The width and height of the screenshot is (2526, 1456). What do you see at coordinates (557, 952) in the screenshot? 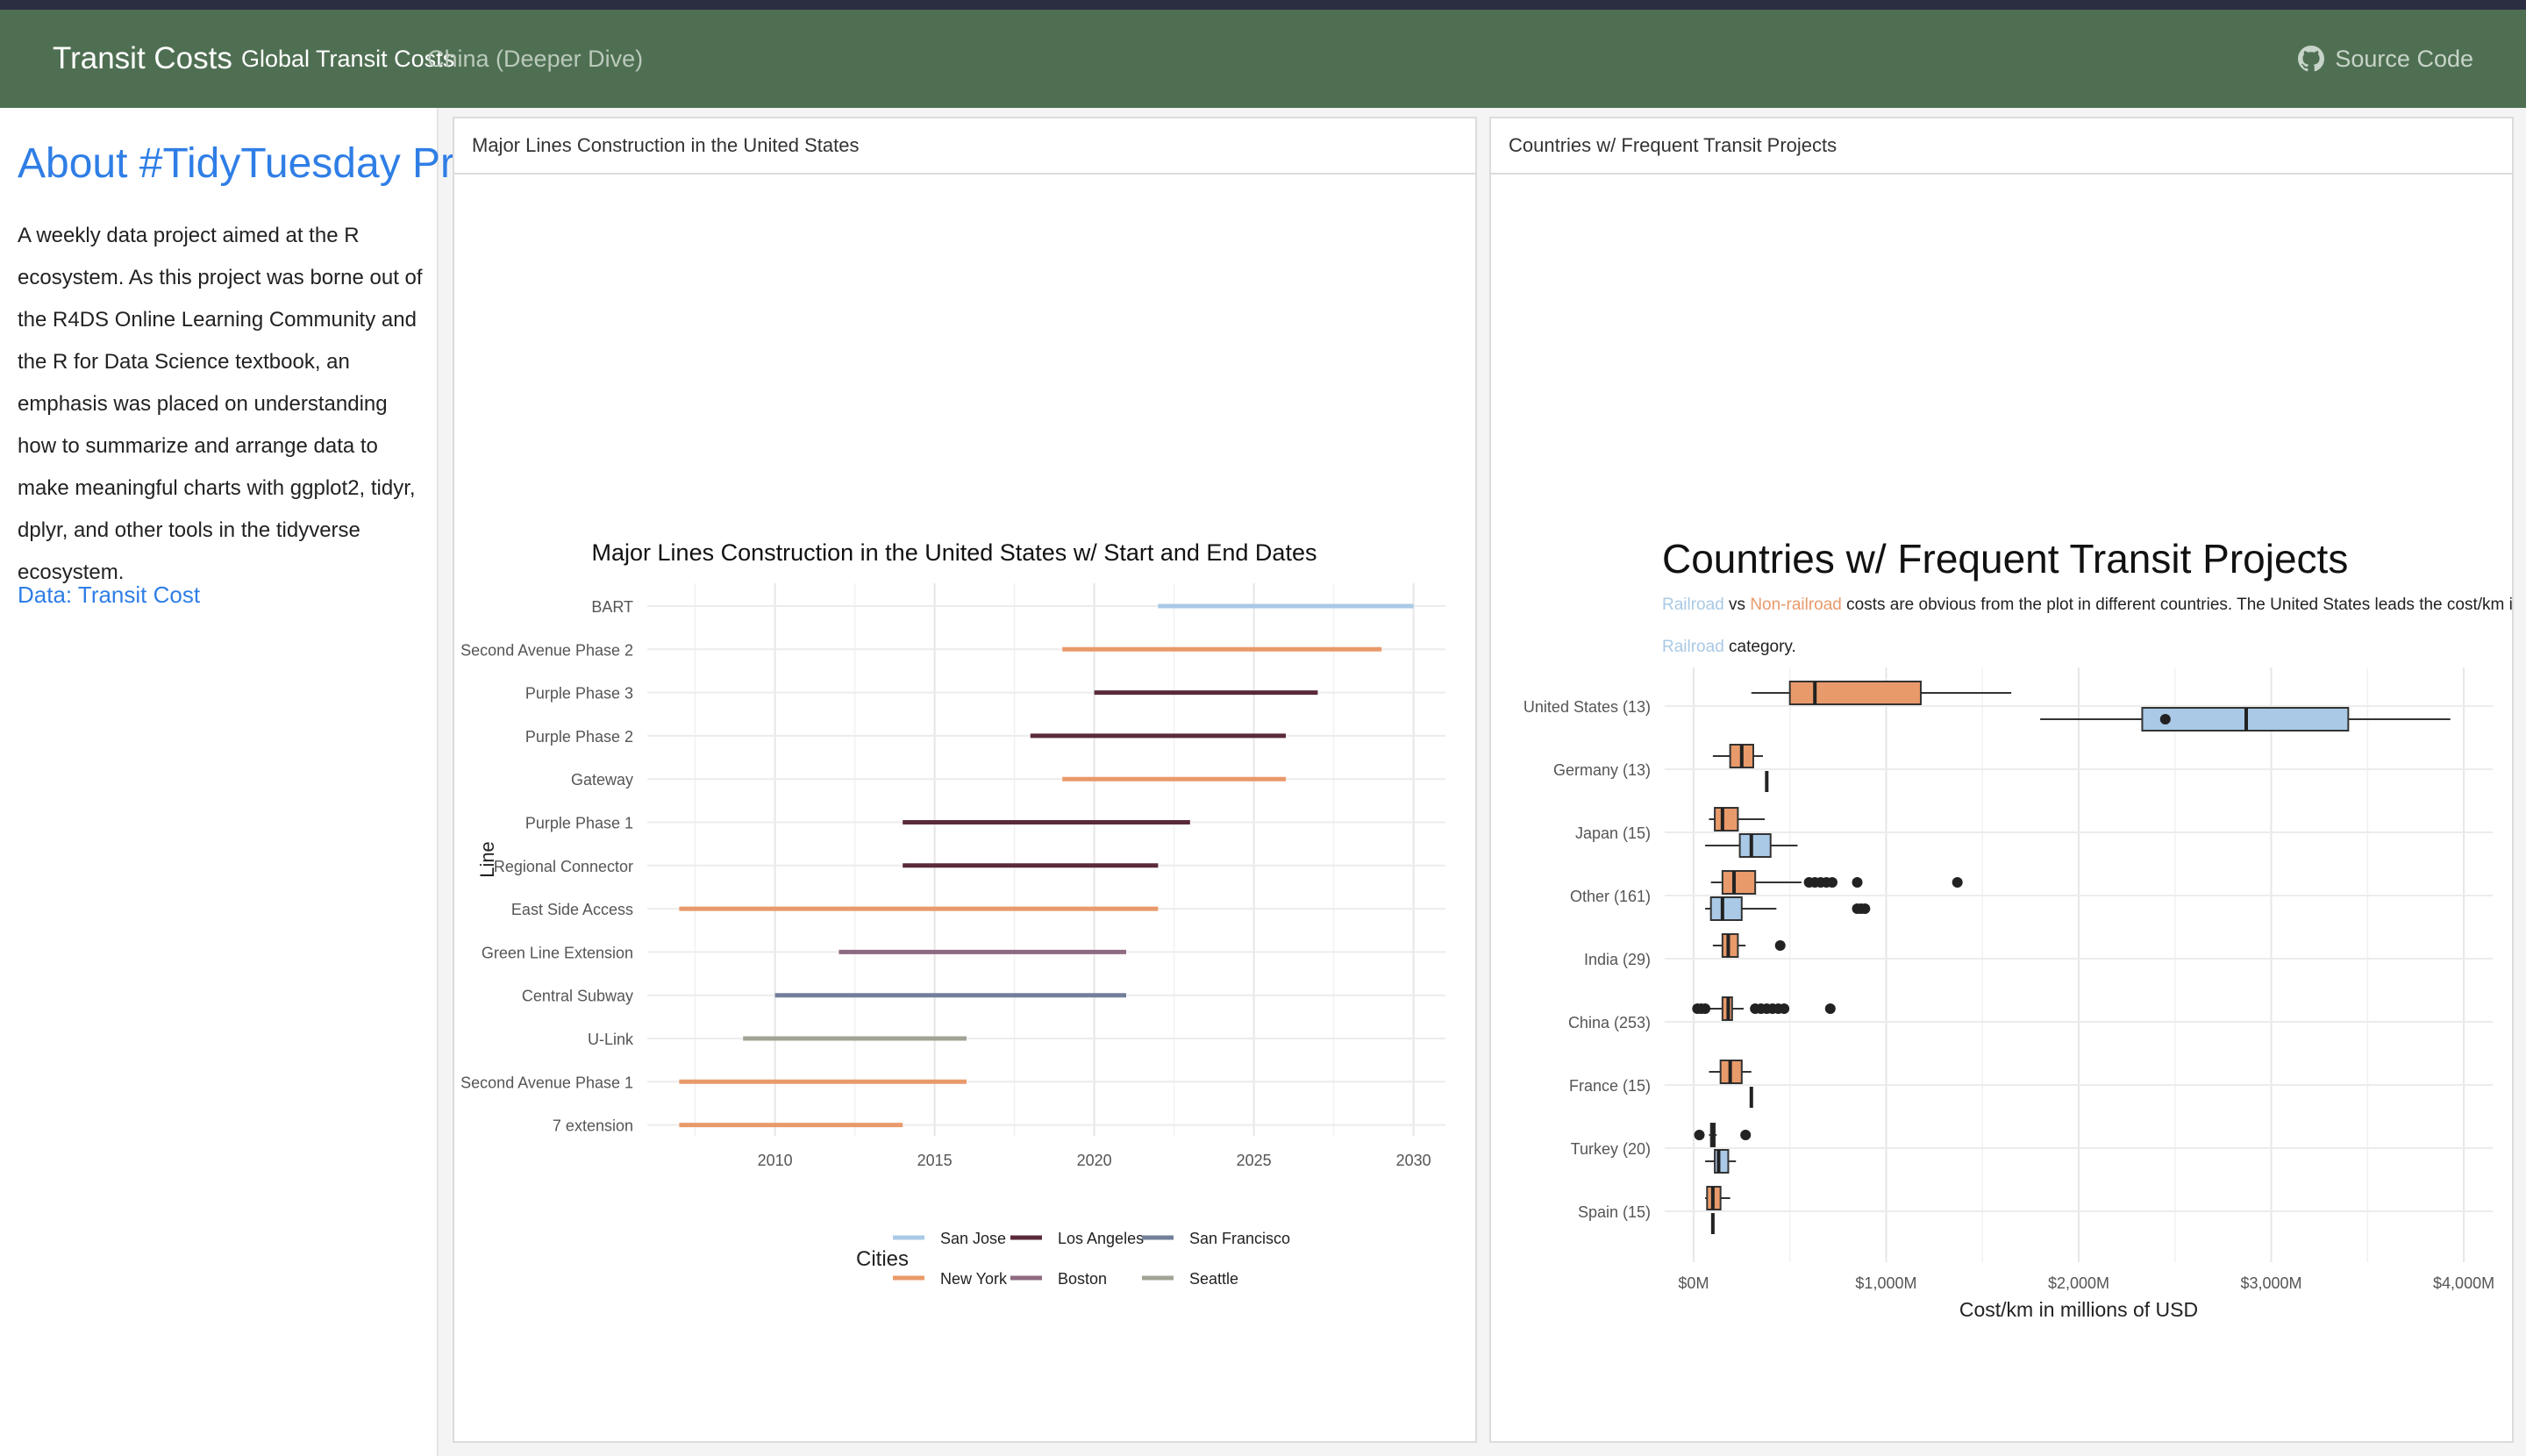
I see `y-tick-label: Green Line Extension` at bounding box center [557, 952].